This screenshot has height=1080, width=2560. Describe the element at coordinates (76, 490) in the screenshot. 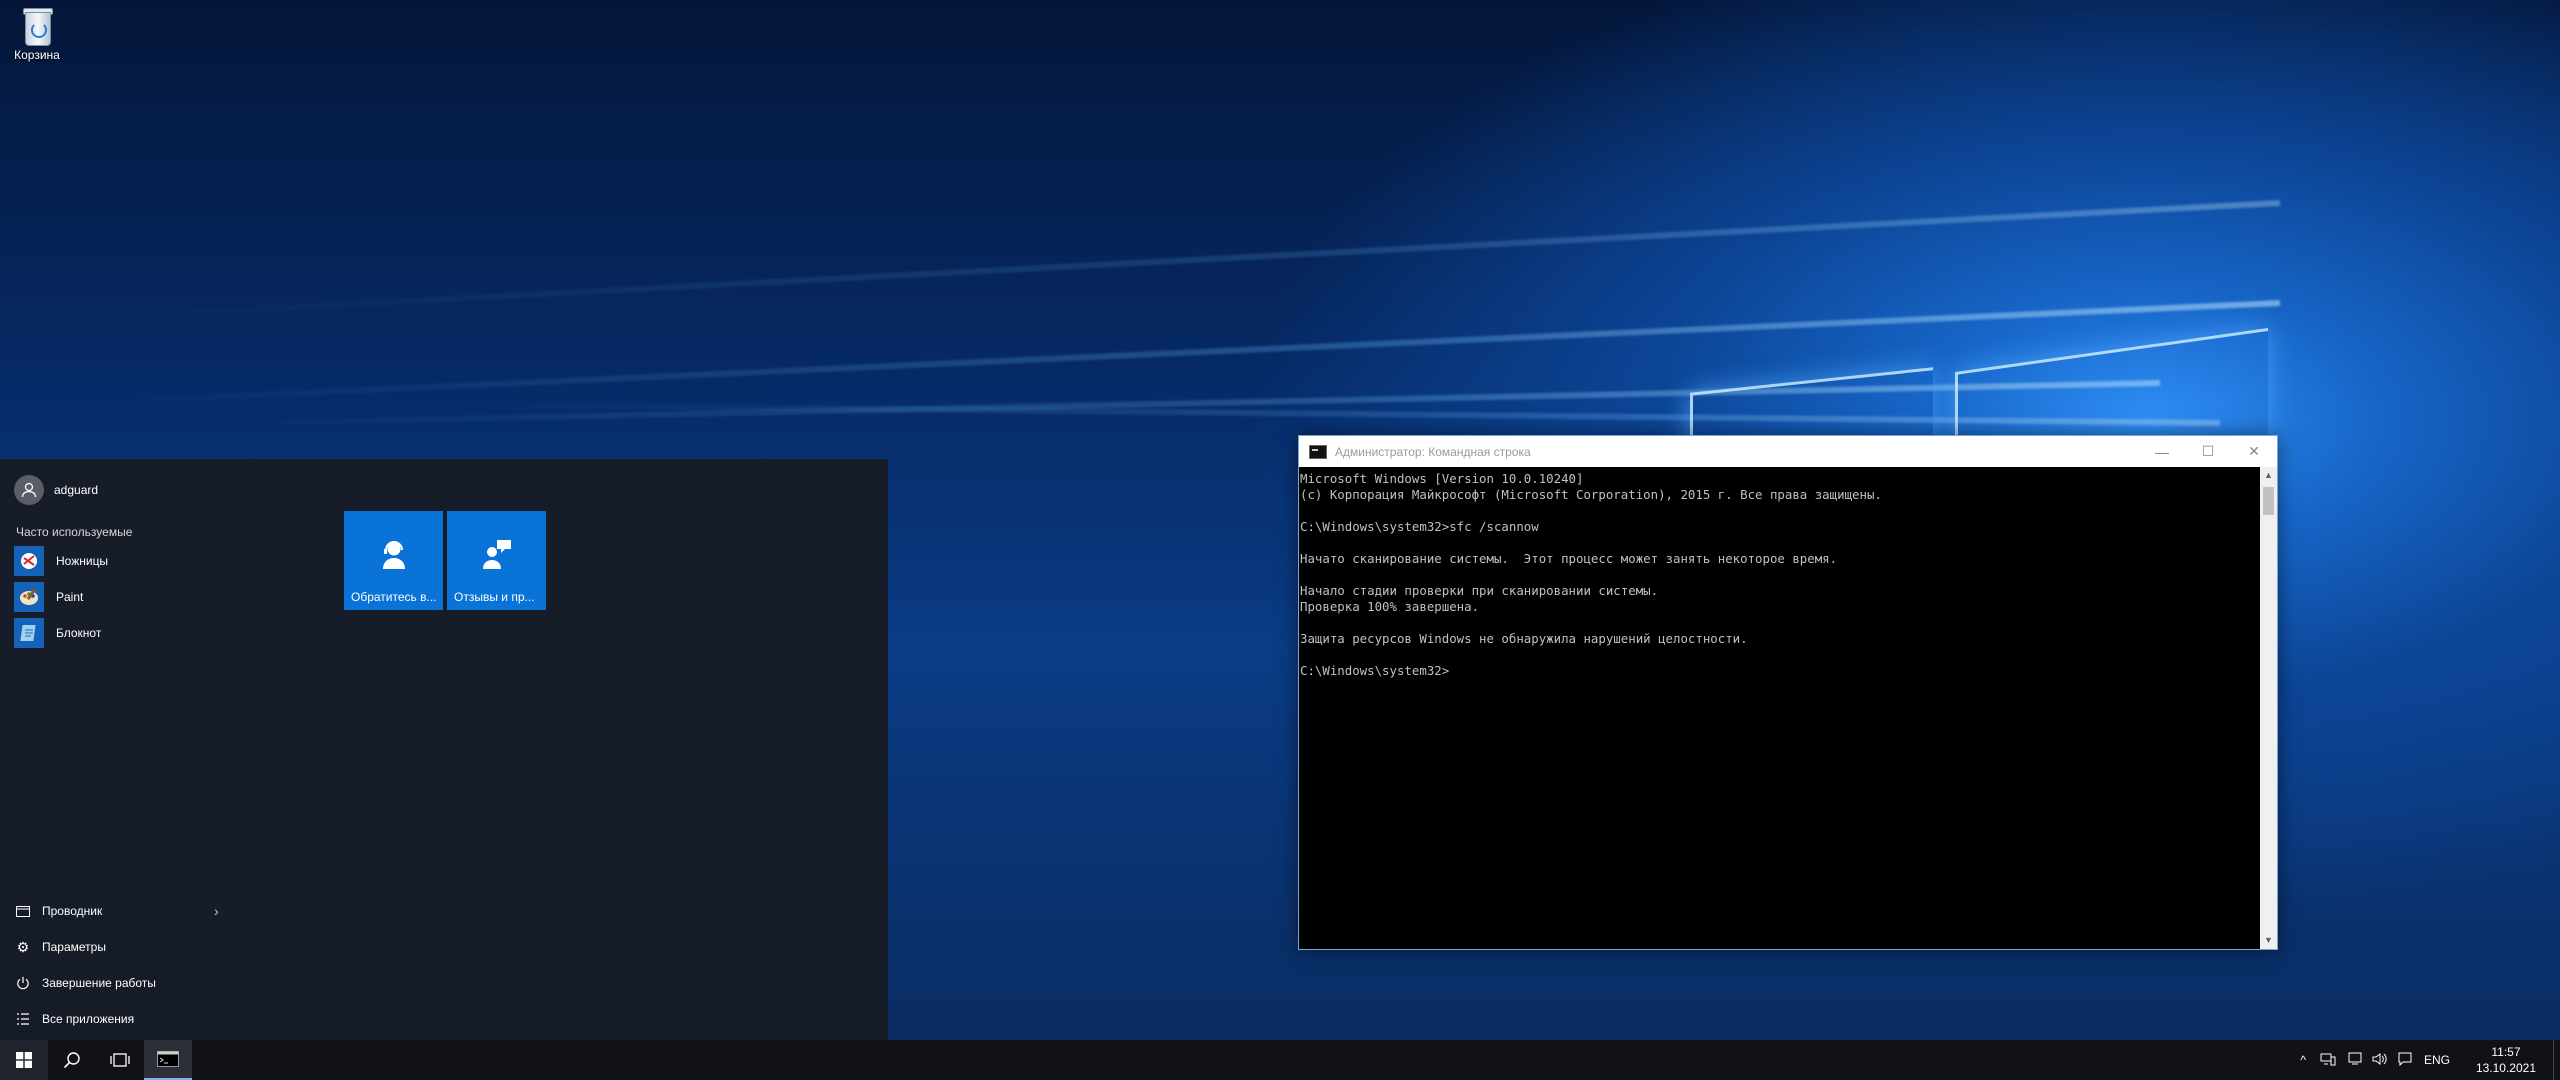

I see `user-name: adguard` at that location.